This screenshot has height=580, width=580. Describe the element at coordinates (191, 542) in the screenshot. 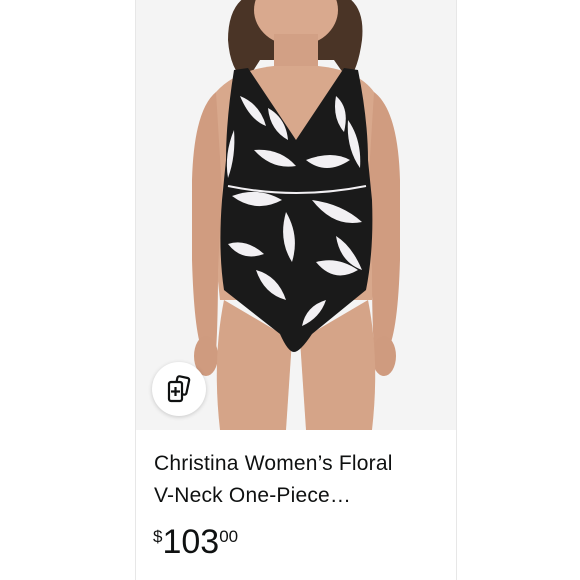

I see `price-whole: 103` at that location.